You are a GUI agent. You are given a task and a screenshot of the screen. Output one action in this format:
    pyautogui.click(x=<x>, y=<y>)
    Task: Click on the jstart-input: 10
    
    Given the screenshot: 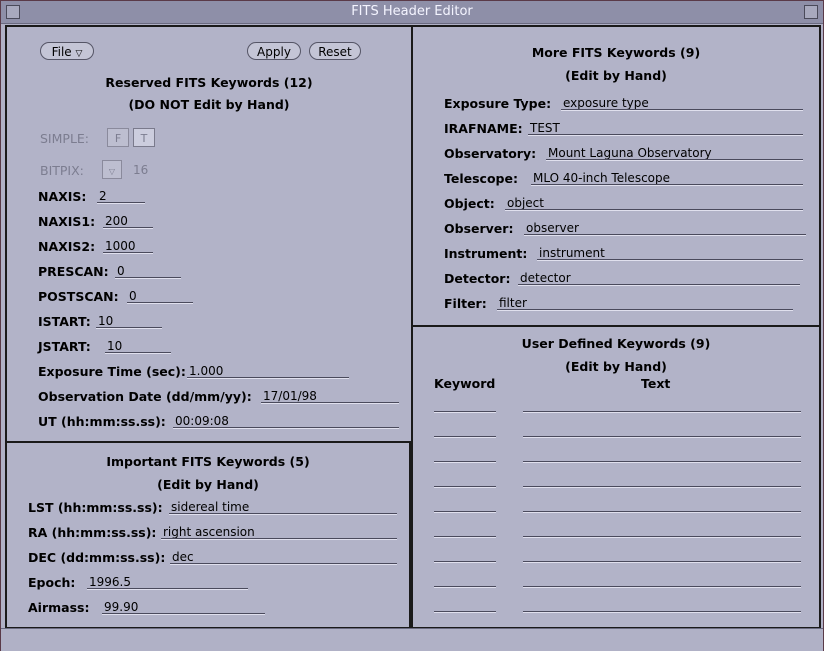 What is the action you would take?
    pyautogui.click(x=138, y=346)
    